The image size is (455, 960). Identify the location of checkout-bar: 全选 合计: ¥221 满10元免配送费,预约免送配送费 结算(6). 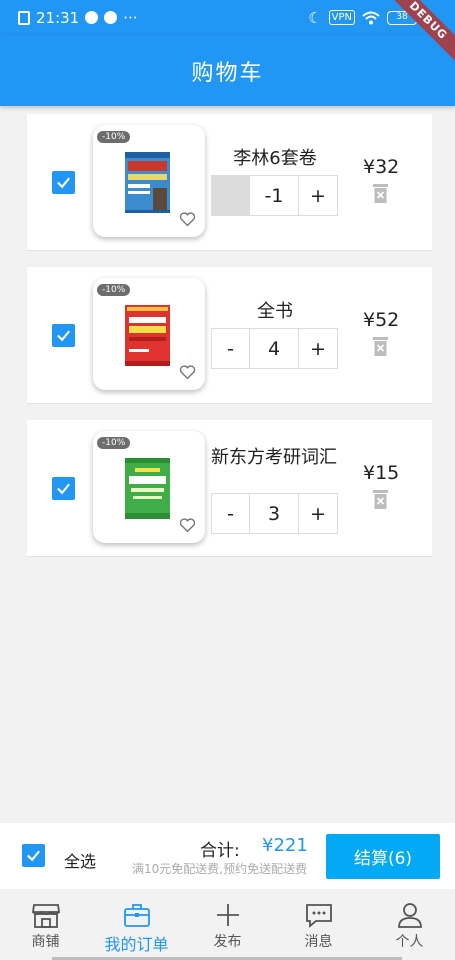
(227, 856).